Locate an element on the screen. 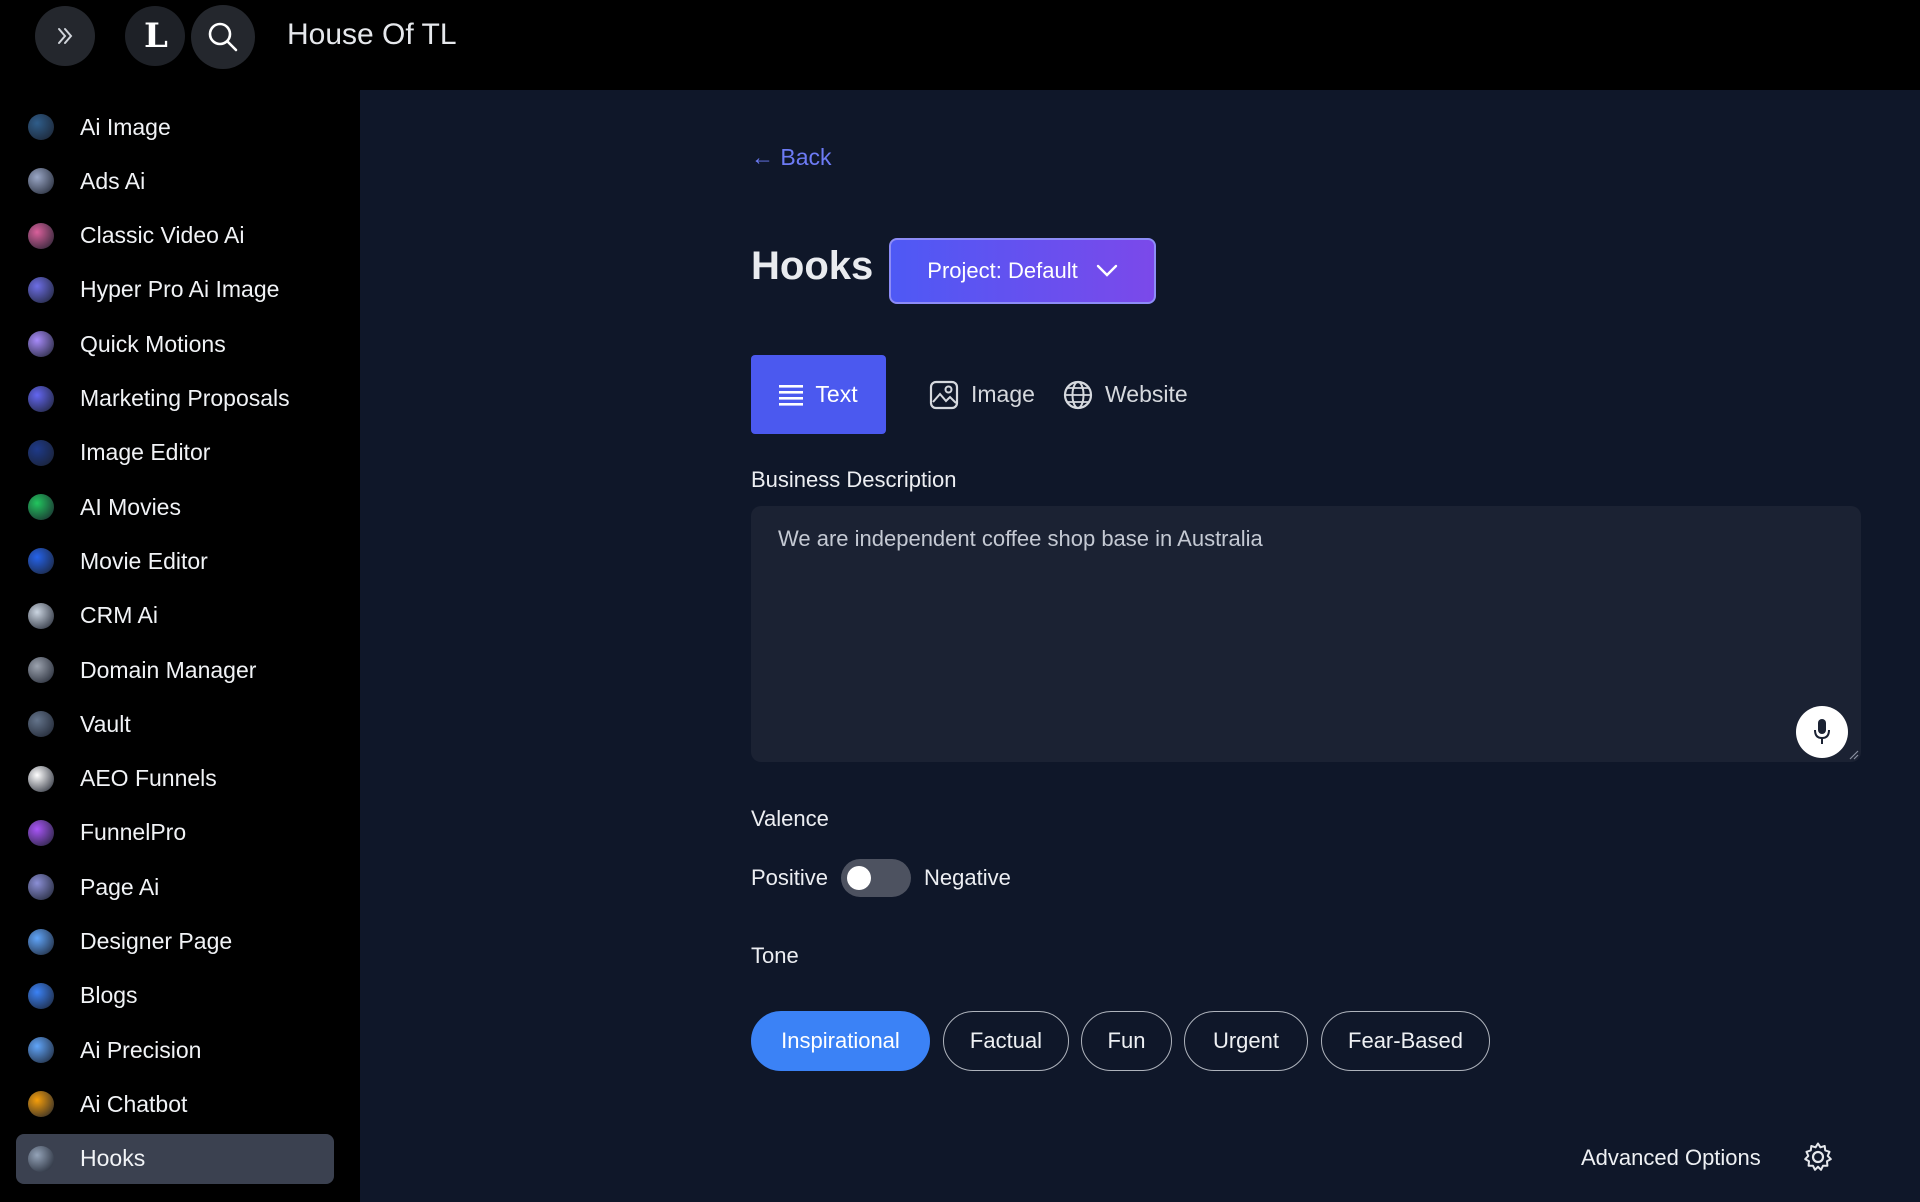  logo-letter: L is located at coordinates (156, 36).